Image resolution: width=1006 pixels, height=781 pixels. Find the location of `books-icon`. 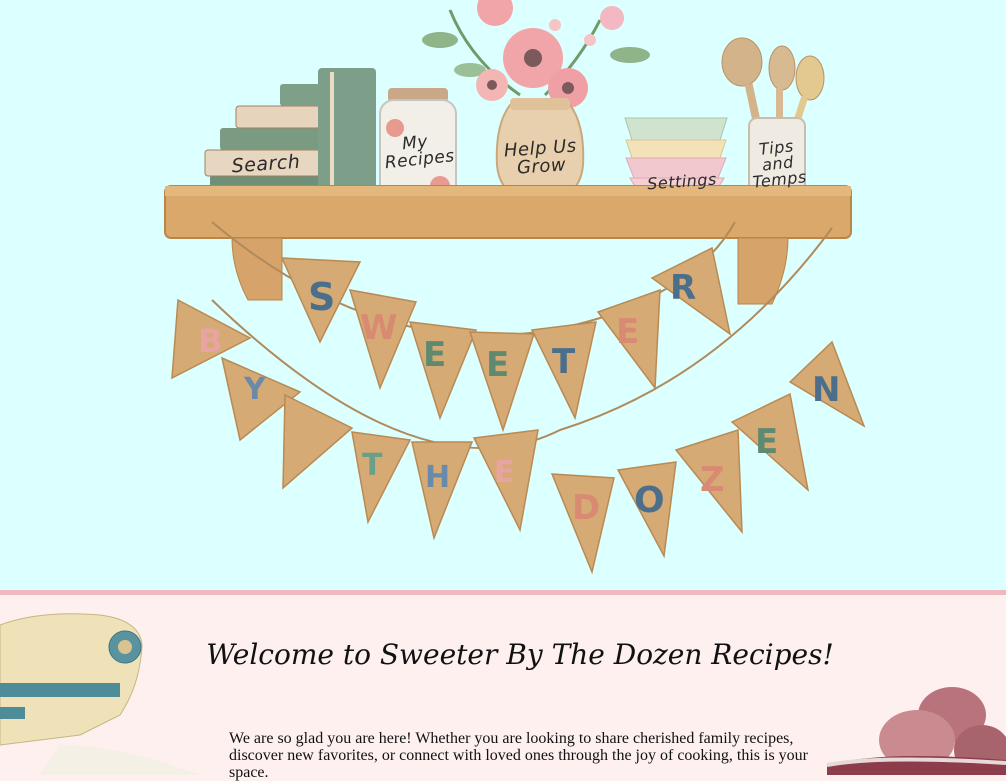

books-icon is located at coordinates (290, 135).